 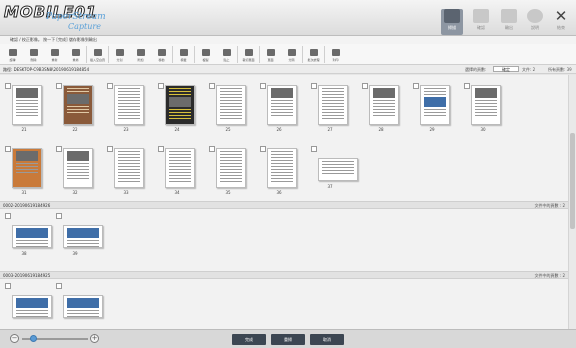 What do you see at coordinates (291, 54) in the screenshot?
I see `toolbar-separator-button: 分隔` at bounding box center [291, 54].